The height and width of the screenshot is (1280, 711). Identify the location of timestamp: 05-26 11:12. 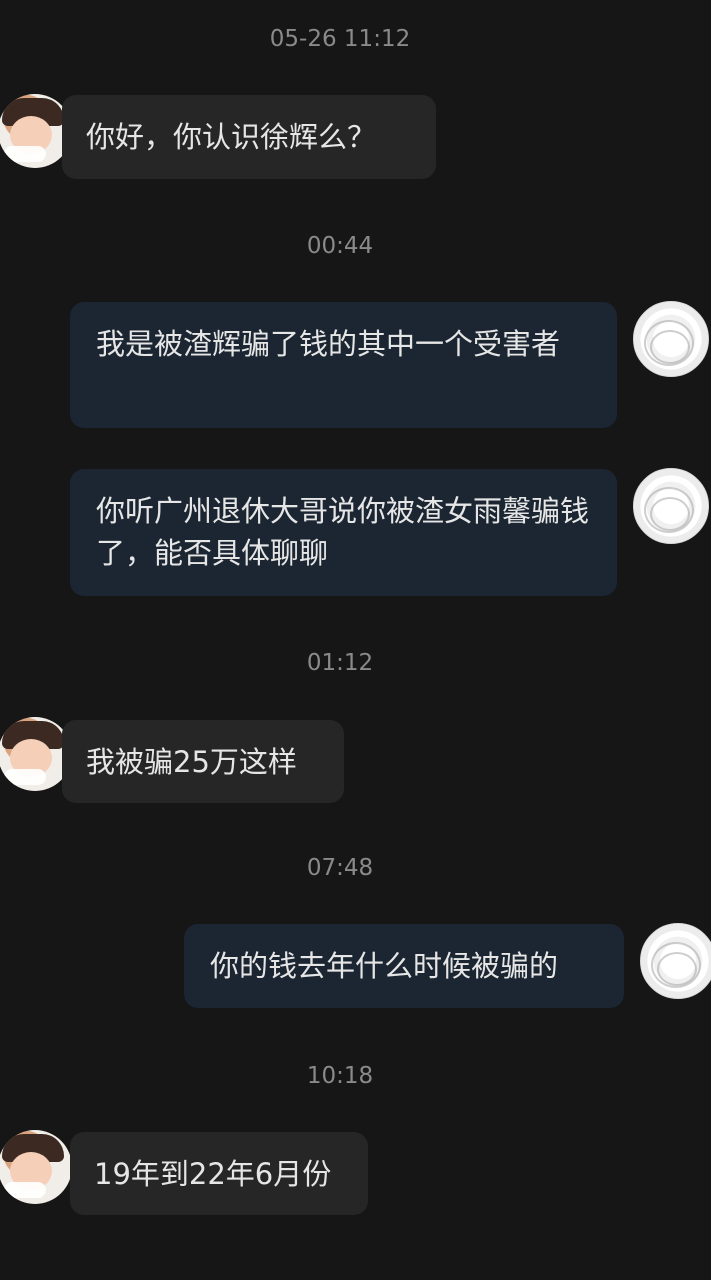
(340, 39).